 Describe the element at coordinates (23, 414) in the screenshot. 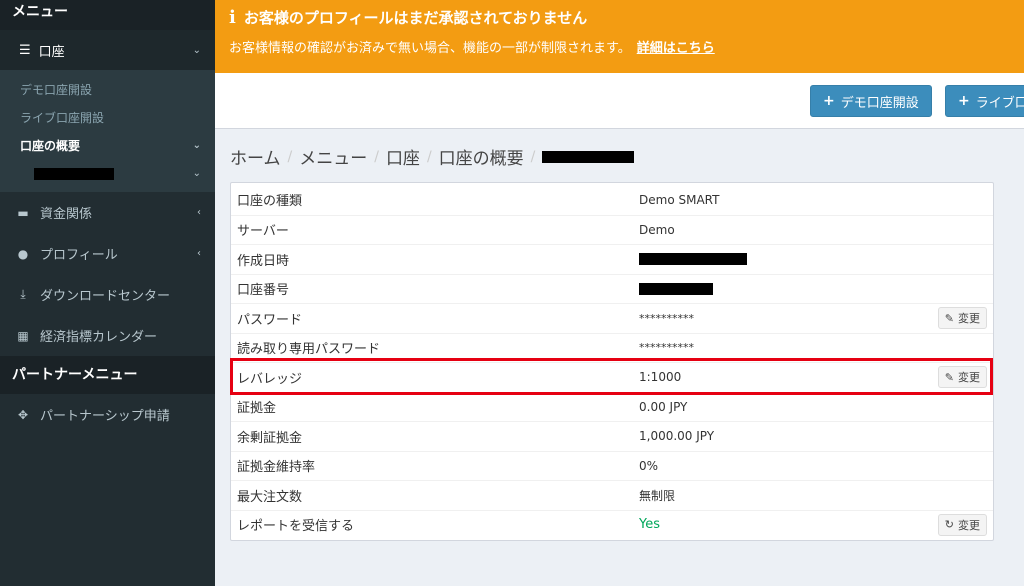

I see `handshake-icon: ✥` at that location.